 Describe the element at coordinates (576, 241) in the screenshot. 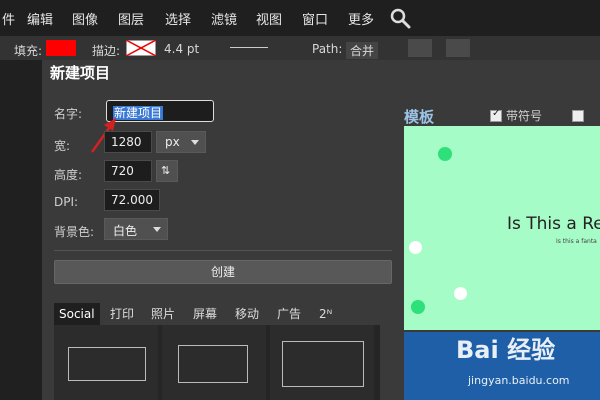

I see `preview-subtitle: Is this a fanta` at that location.